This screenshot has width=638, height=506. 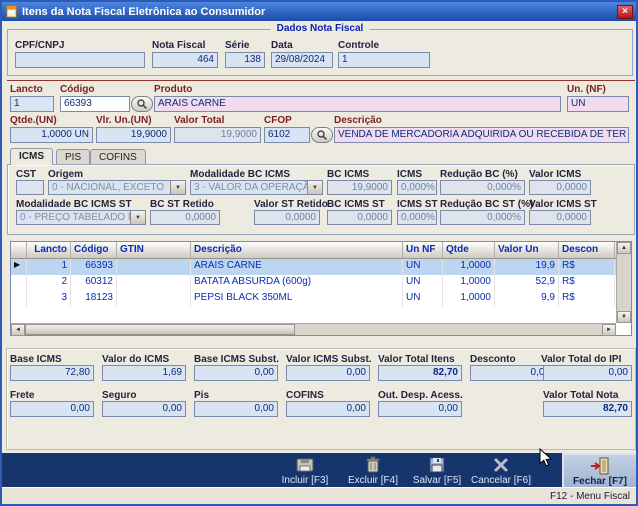 What do you see at coordinates (256, 187) in the screenshot?
I see `mod-bc-select: 3 - VALOR DA OPERAÇÃO ▼` at bounding box center [256, 187].